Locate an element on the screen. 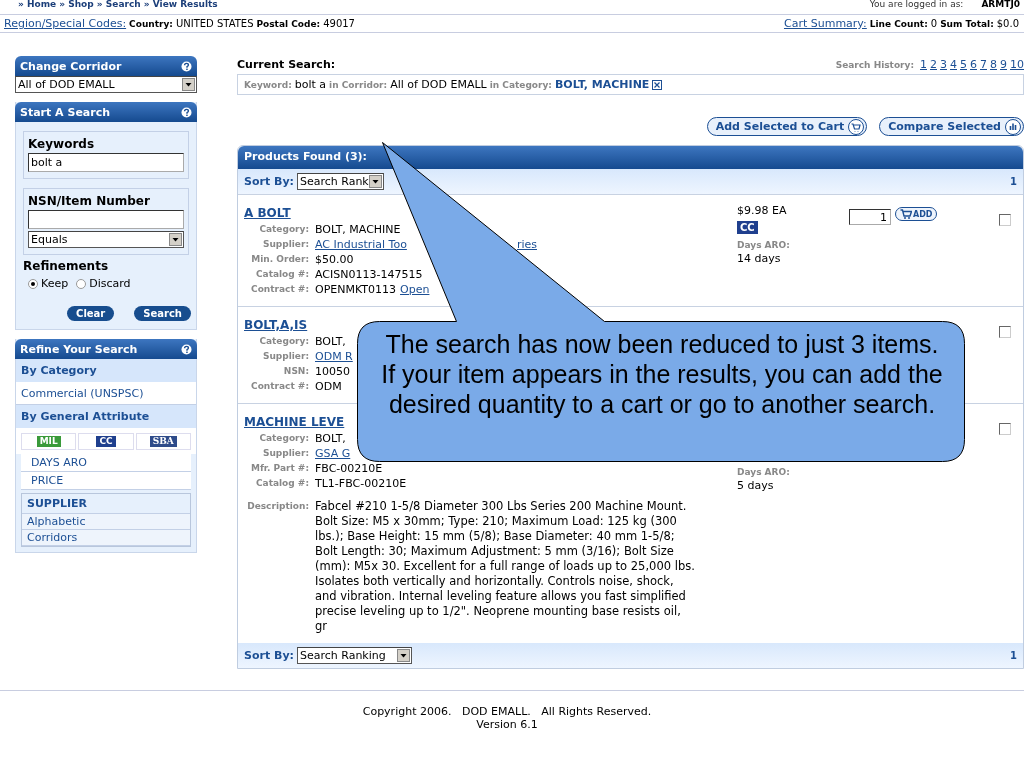 This screenshot has width=1024, height=768. attribute-badge: CC is located at coordinates (106, 441).